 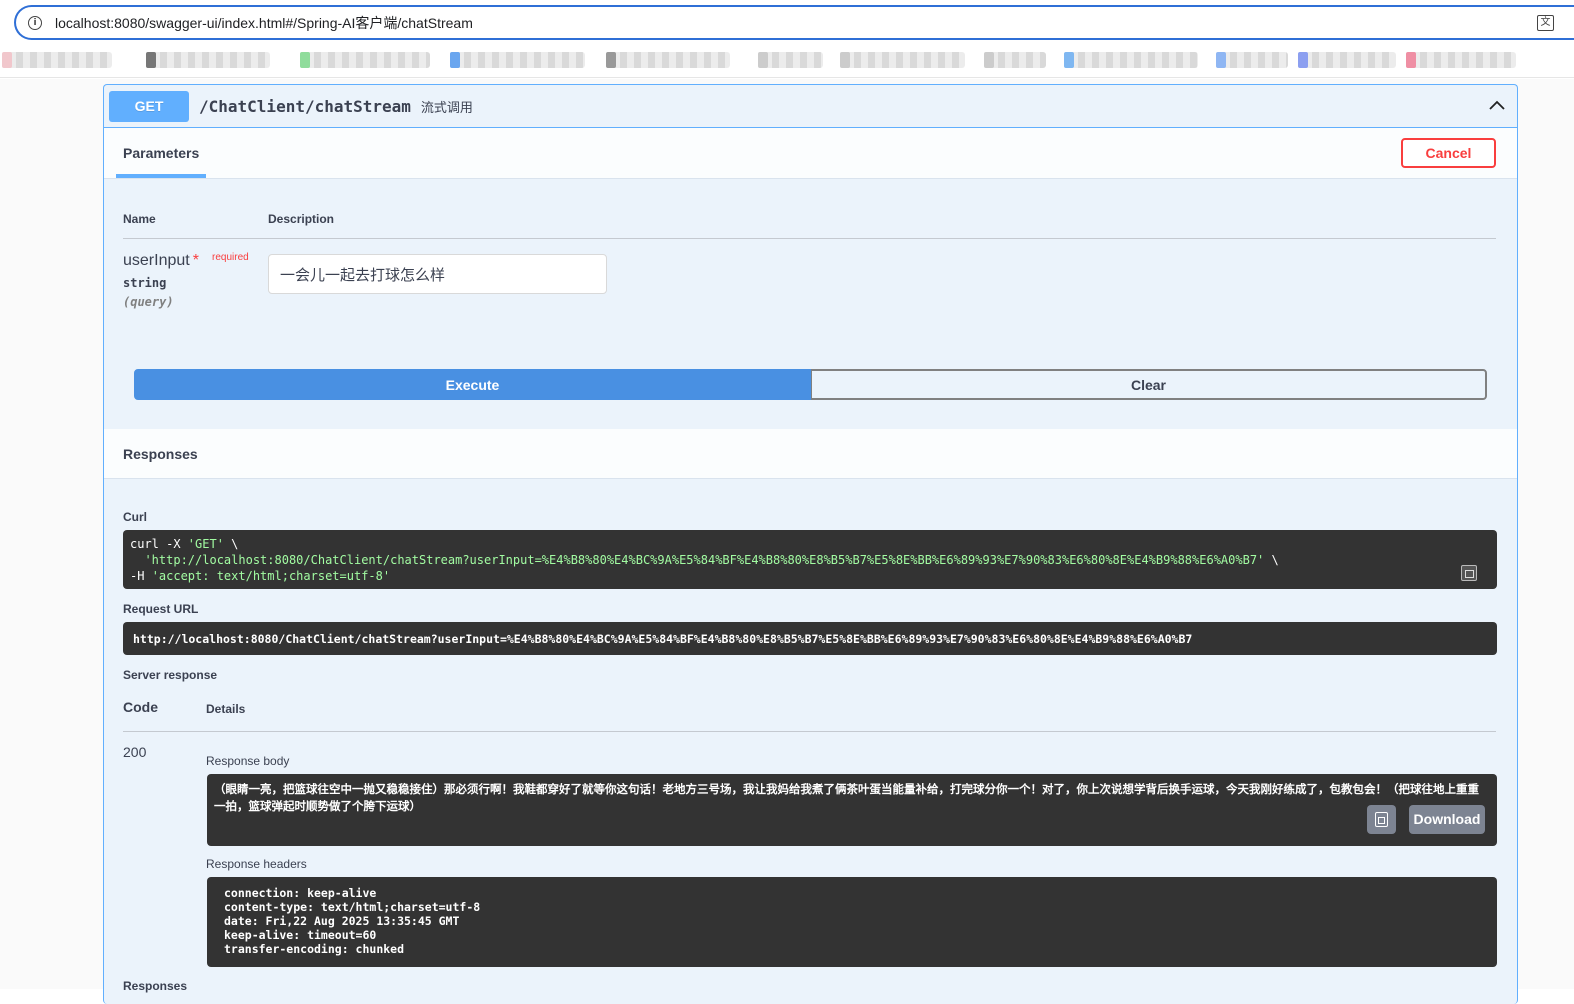 I want to click on name-column-header: Name, so click(x=139, y=219).